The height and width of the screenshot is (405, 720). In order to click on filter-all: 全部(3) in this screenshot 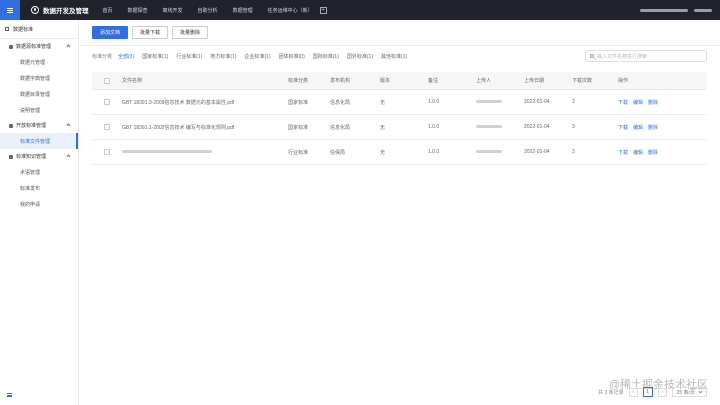, I will do `click(126, 56)`.